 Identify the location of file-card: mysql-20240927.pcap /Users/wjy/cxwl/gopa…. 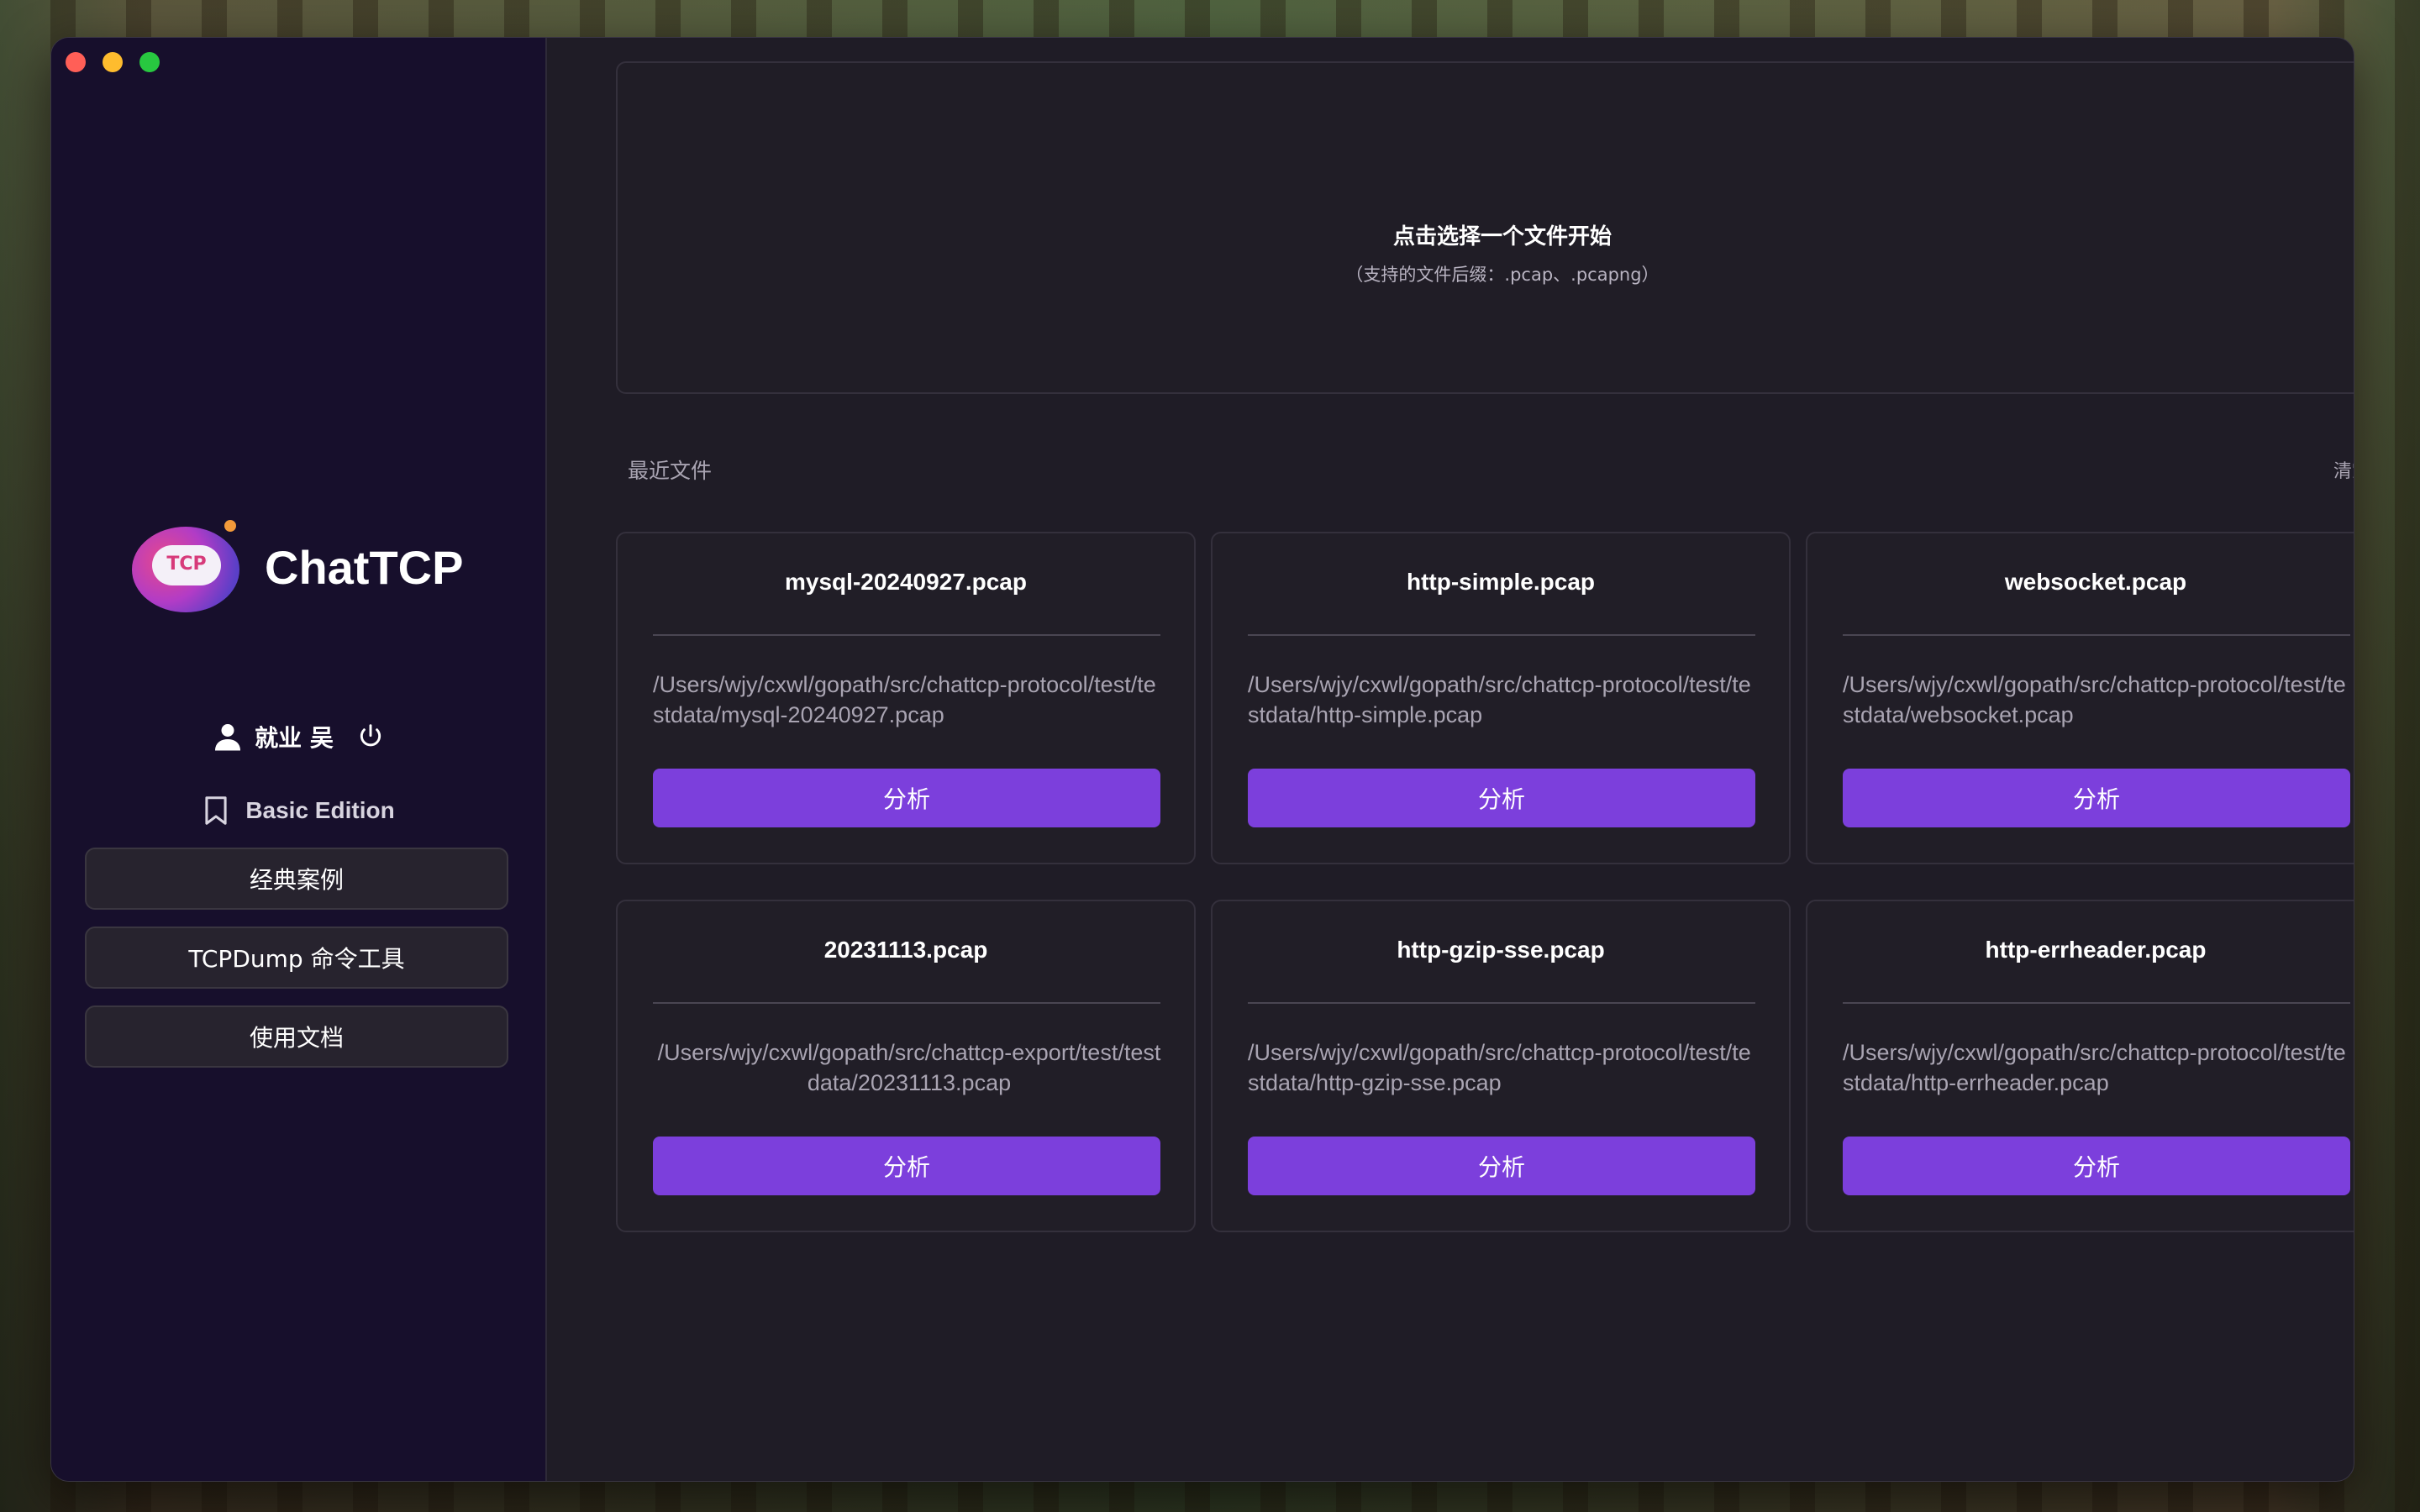
(906, 698).